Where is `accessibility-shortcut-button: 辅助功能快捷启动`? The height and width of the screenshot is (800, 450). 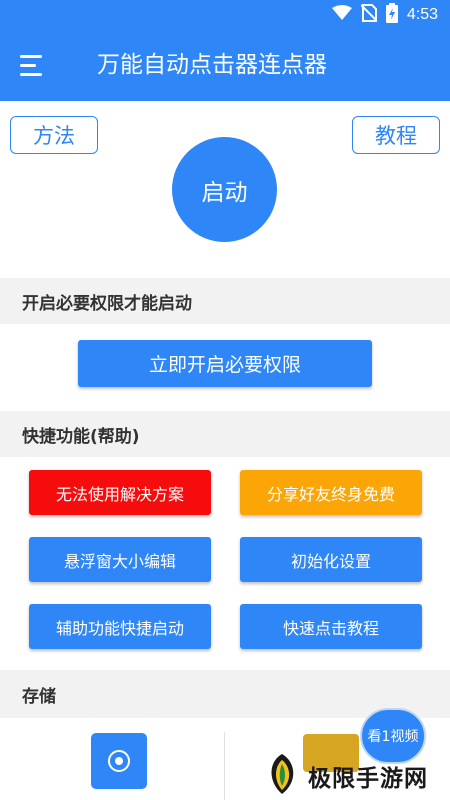 accessibility-shortcut-button: 辅助功能快捷启动 is located at coordinates (120, 626).